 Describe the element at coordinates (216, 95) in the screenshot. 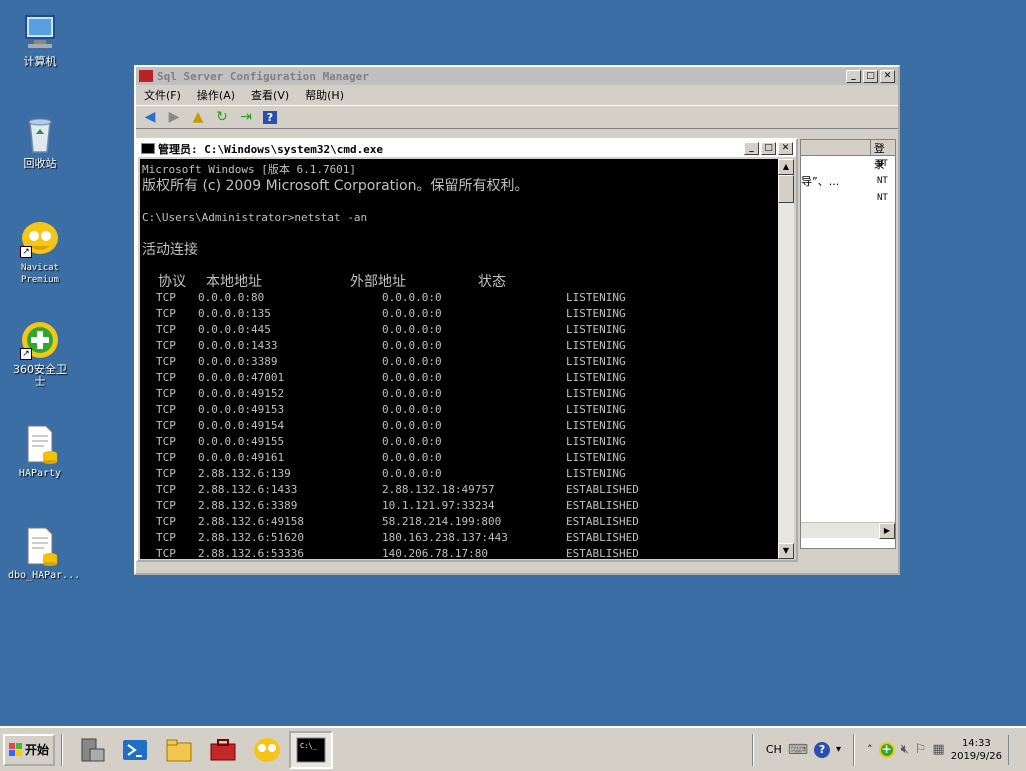

I see `menu-action: 操作(A)` at that location.